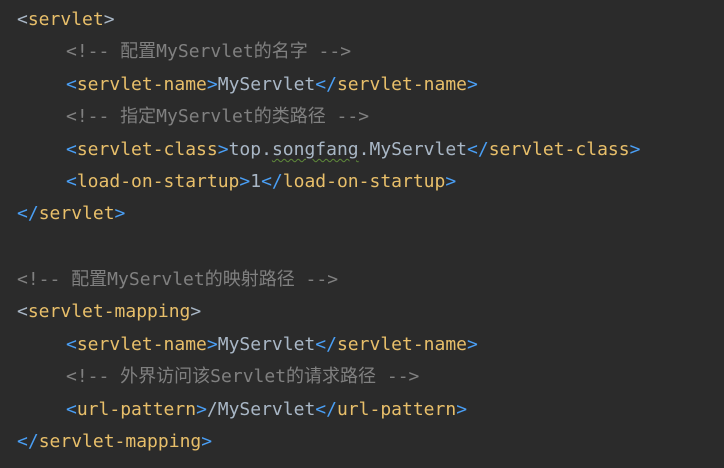 The height and width of the screenshot is (468, 724). I want to click on tag-content: top., so click(250, 149).